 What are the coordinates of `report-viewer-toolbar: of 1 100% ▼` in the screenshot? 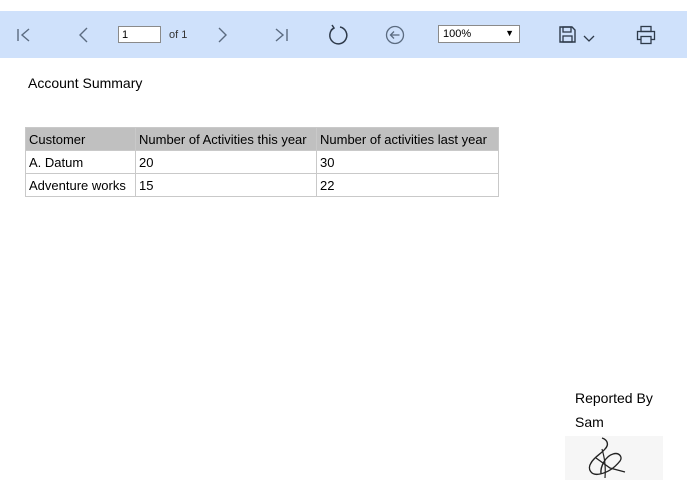 It's located at (343, 34).